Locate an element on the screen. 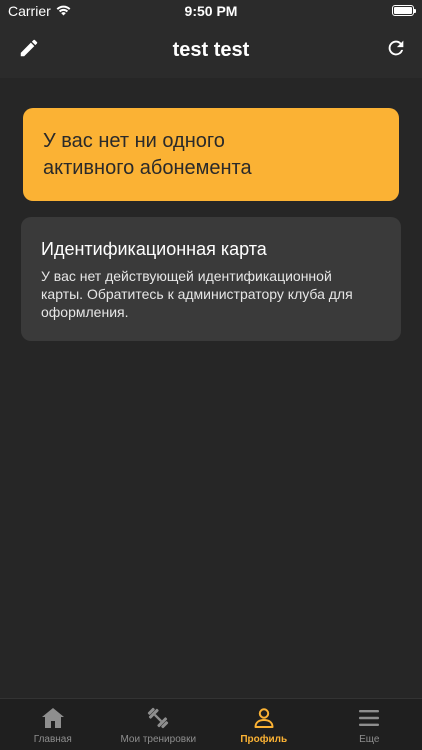 The image size is (422, 750). nav-bar: test test is located at coordinates (211, 50).